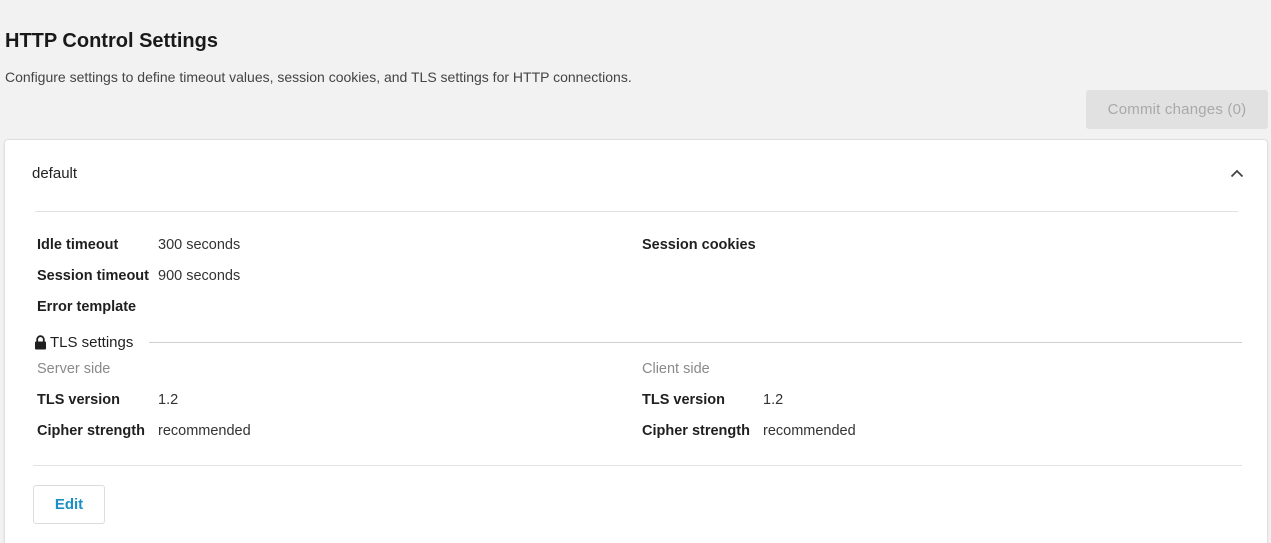  Describe the element at coordinates (69, 504) in the screenshot. I see `edit-button: Edit` at that location.